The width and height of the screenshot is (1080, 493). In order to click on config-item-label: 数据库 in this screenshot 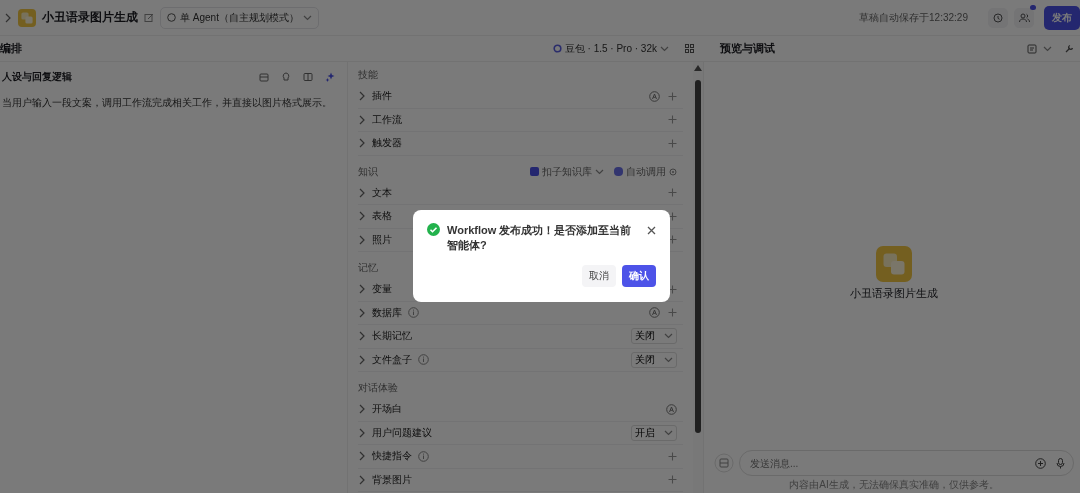, I will do `click(387, 312)`.